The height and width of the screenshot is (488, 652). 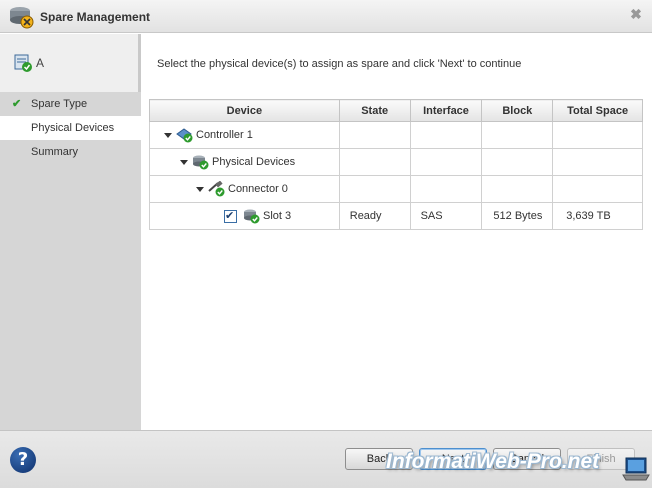 I want to click on column-header-total-space: Total Space, so click(x=597, y=110).